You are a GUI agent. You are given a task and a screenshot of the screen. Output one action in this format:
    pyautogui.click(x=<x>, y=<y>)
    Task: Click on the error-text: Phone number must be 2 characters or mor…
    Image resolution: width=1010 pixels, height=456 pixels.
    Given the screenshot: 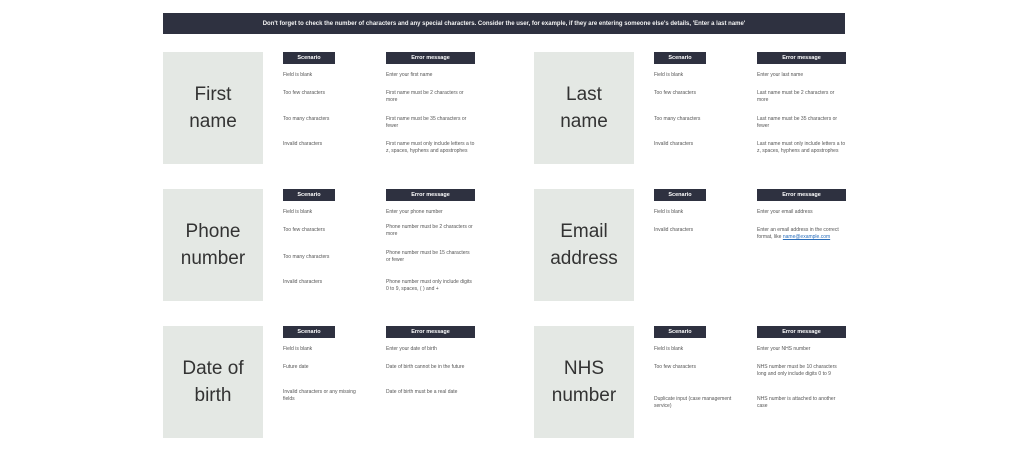 What is the action you would take?
    pyautogui.click(x=429, y=230)
    